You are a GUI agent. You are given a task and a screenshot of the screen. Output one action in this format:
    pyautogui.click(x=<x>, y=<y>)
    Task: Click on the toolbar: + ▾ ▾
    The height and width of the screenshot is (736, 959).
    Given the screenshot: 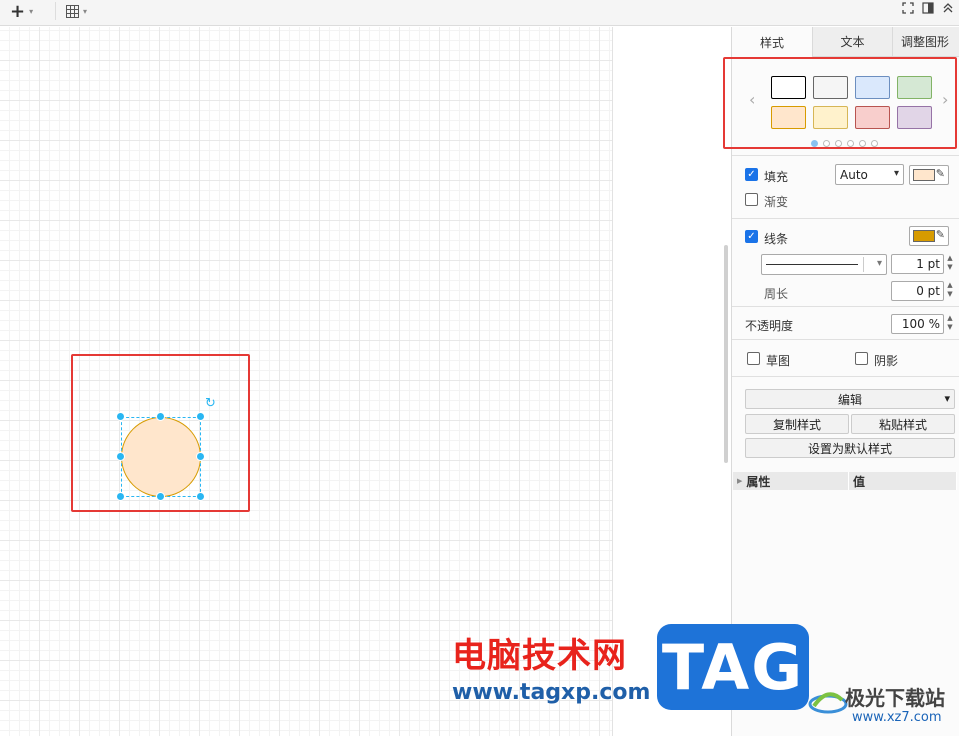 What is the action you would take?
    pyautogui.click(x=479, y=13)
    